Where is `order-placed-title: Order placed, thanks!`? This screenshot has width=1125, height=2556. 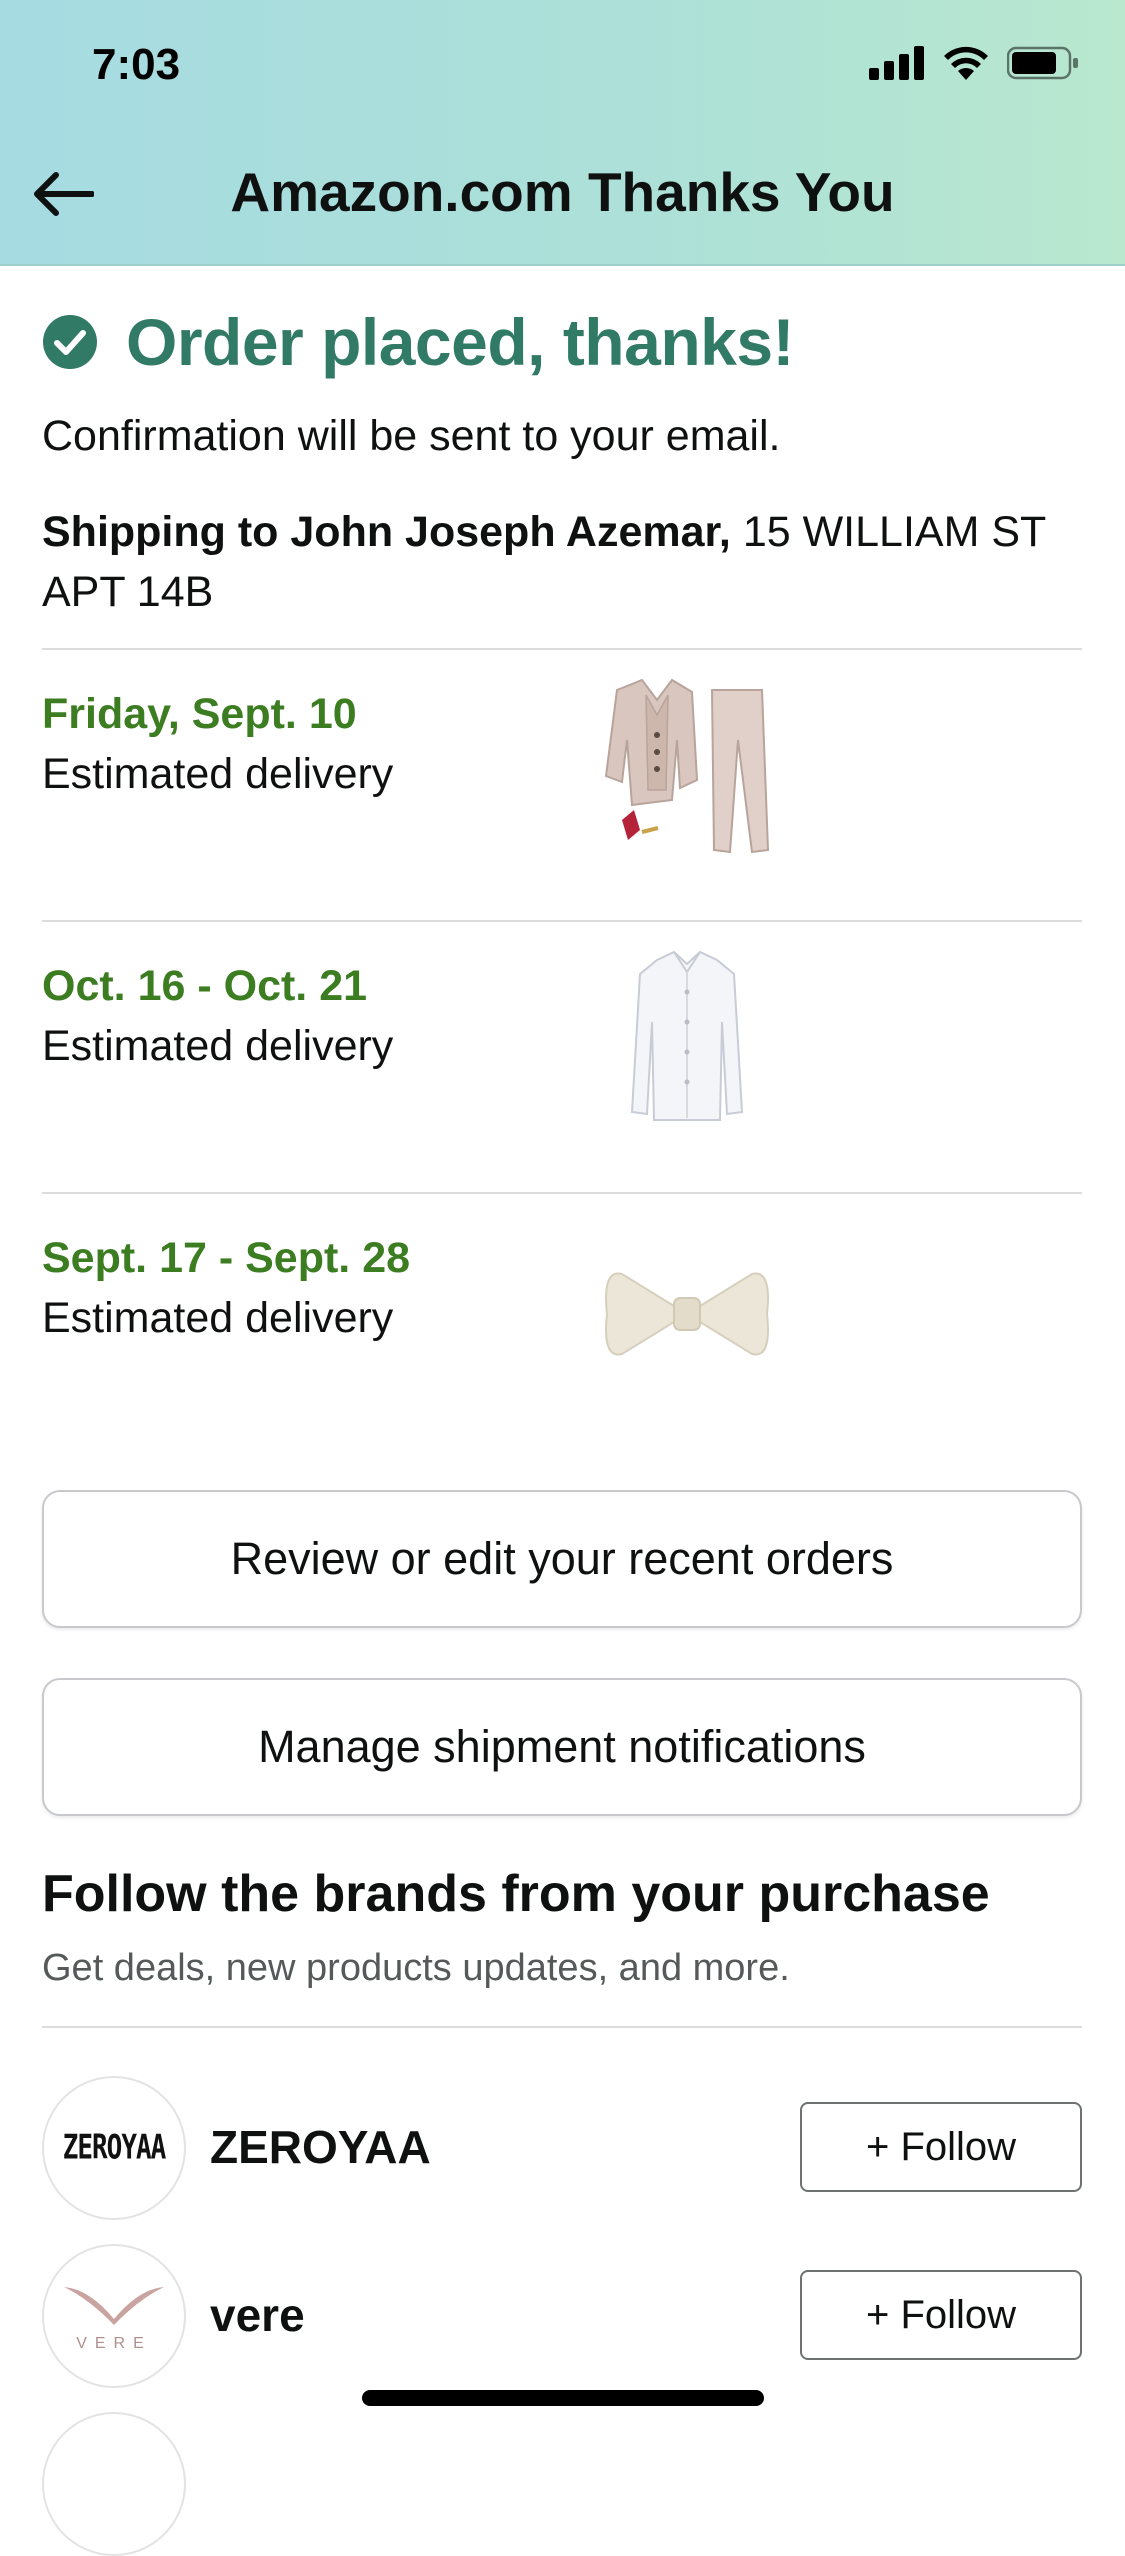
order-placed-title: Order placed, thanks! is located at coordinates (460, 342).